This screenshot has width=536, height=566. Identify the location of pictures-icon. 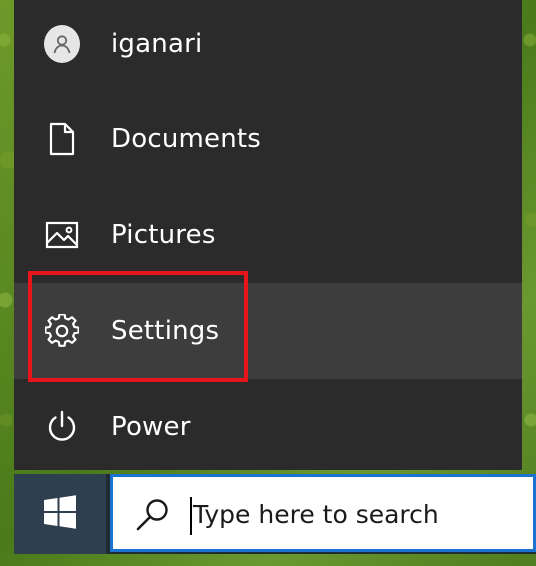
(62, 235).